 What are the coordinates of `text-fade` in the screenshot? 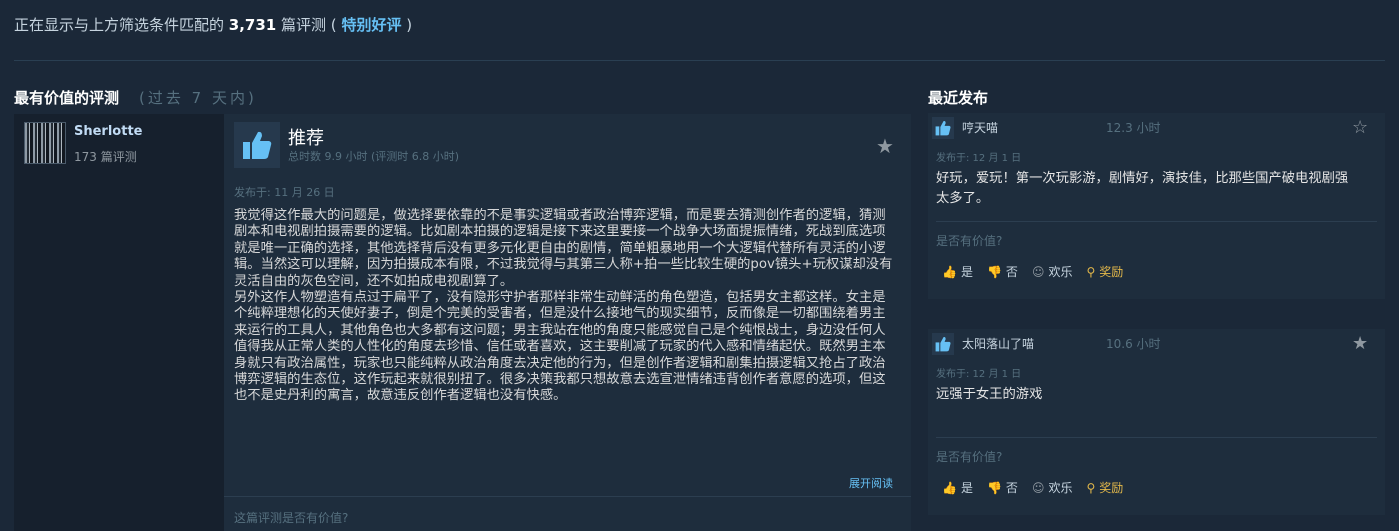 It's located at (567, 446).